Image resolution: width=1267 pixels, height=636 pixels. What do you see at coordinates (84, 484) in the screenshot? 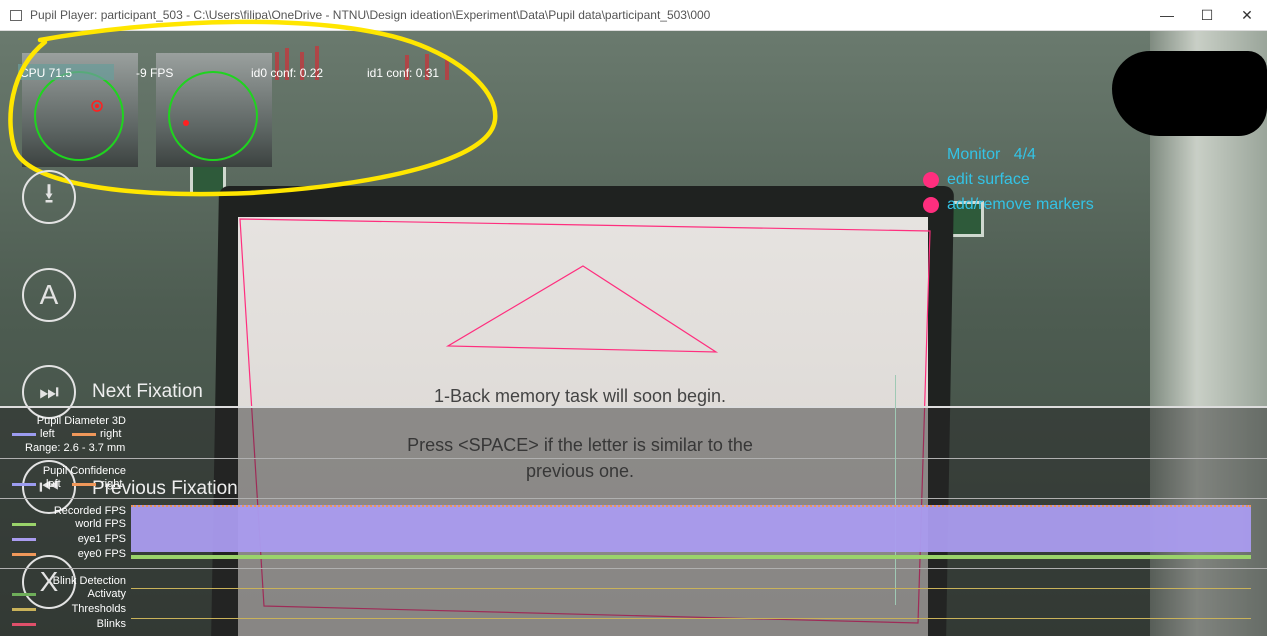
I see `confidence-right-swatch` at bounding box center [84, 484].